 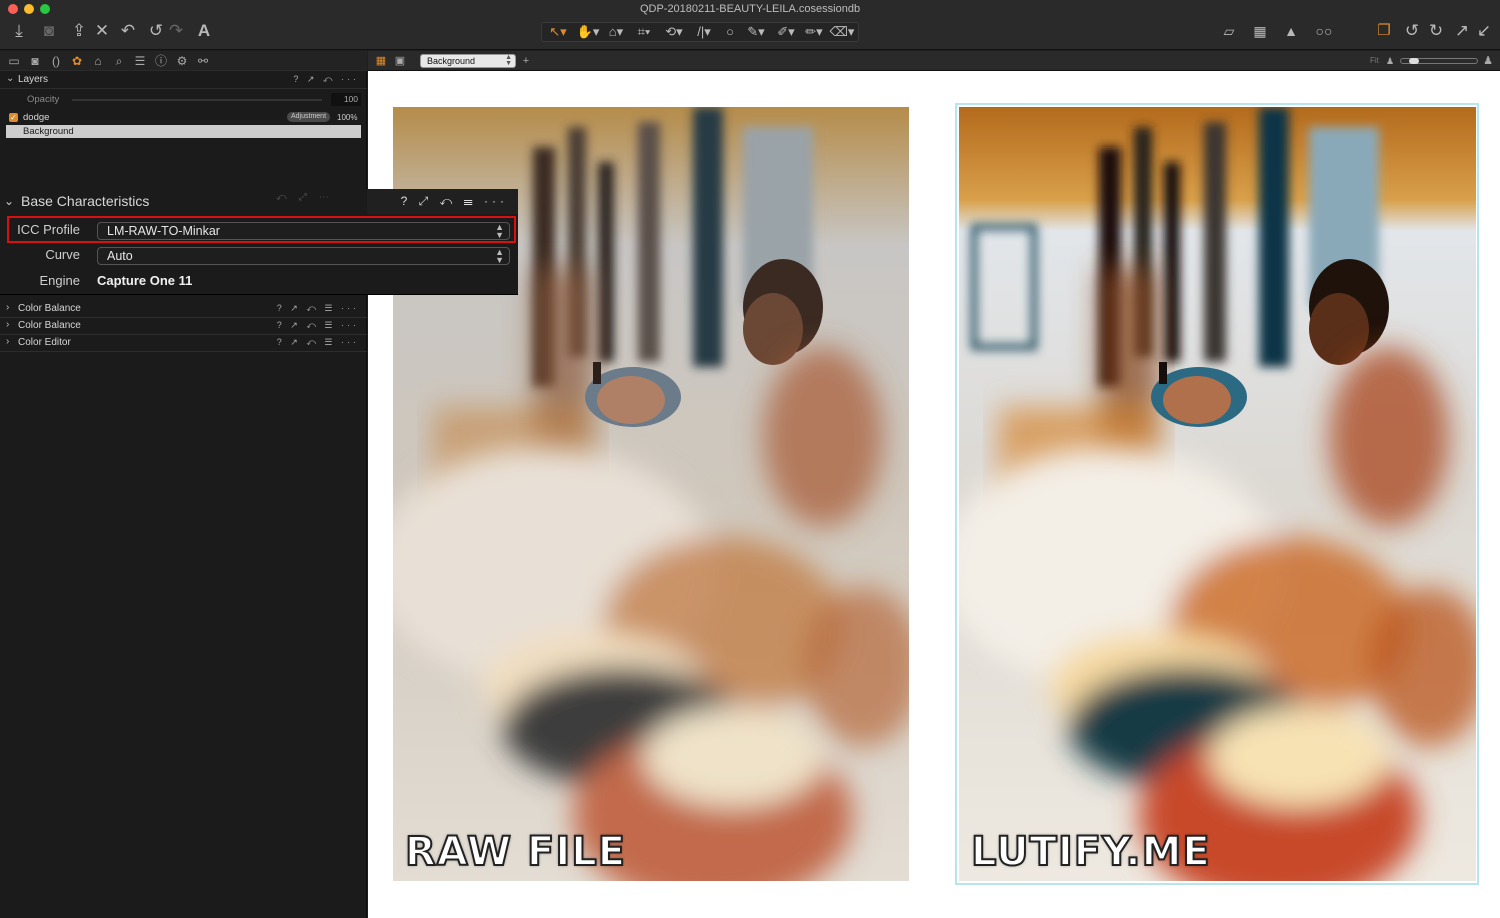 What do you see at coordinates (161, 61) in the screenshot?
I see `metadata-tab-icon: ⓘ` at bounding box center [161, 61].